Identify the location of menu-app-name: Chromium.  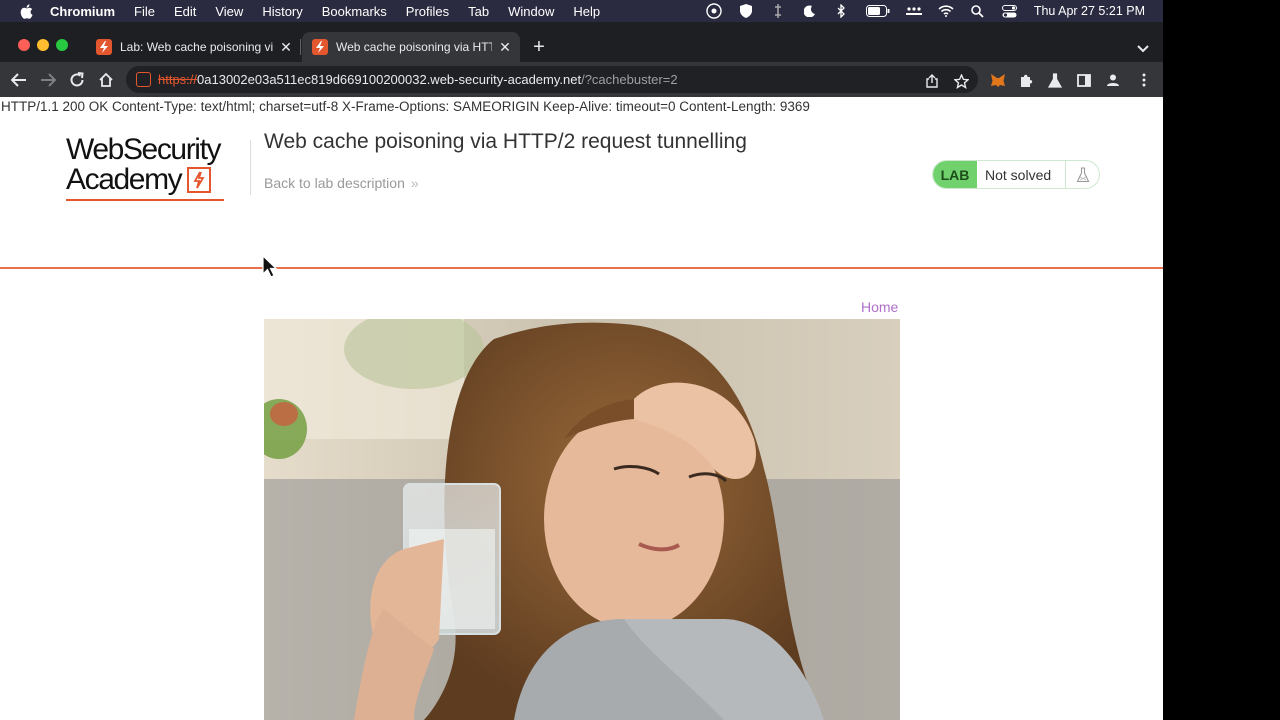
(82, 11).